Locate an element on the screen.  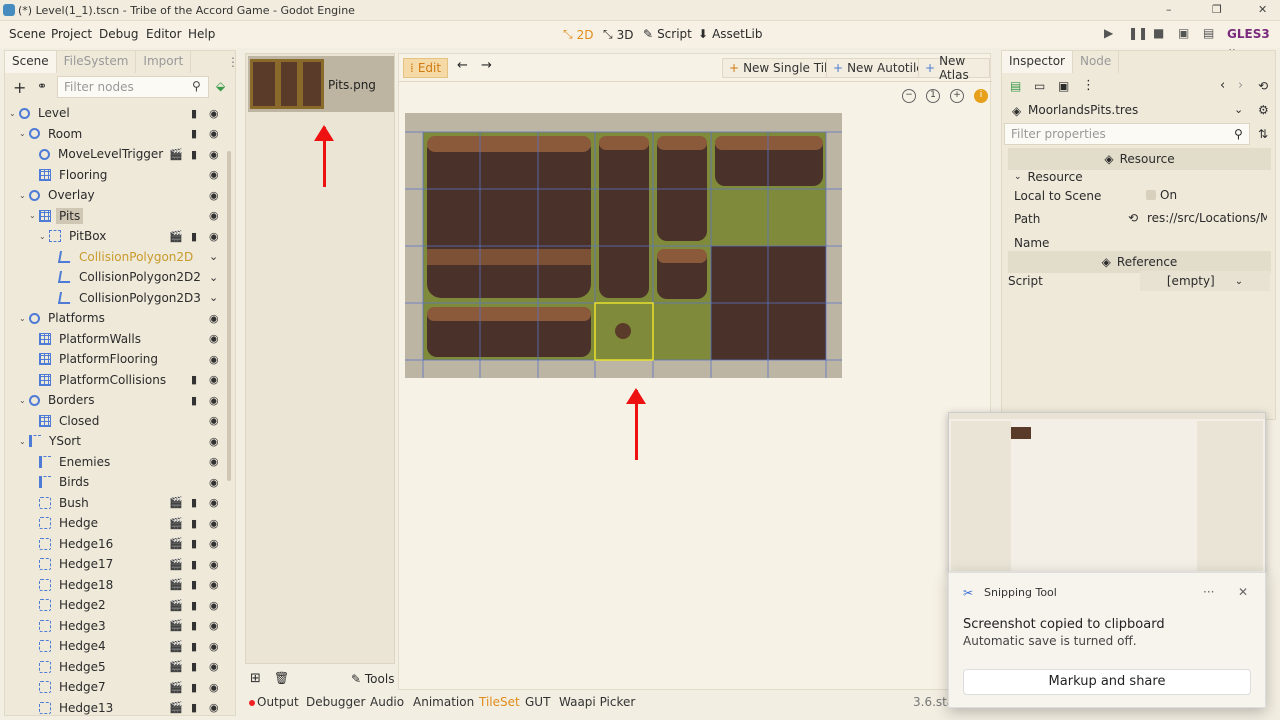
tab-node: Node is located at coordinates (1096, 62).